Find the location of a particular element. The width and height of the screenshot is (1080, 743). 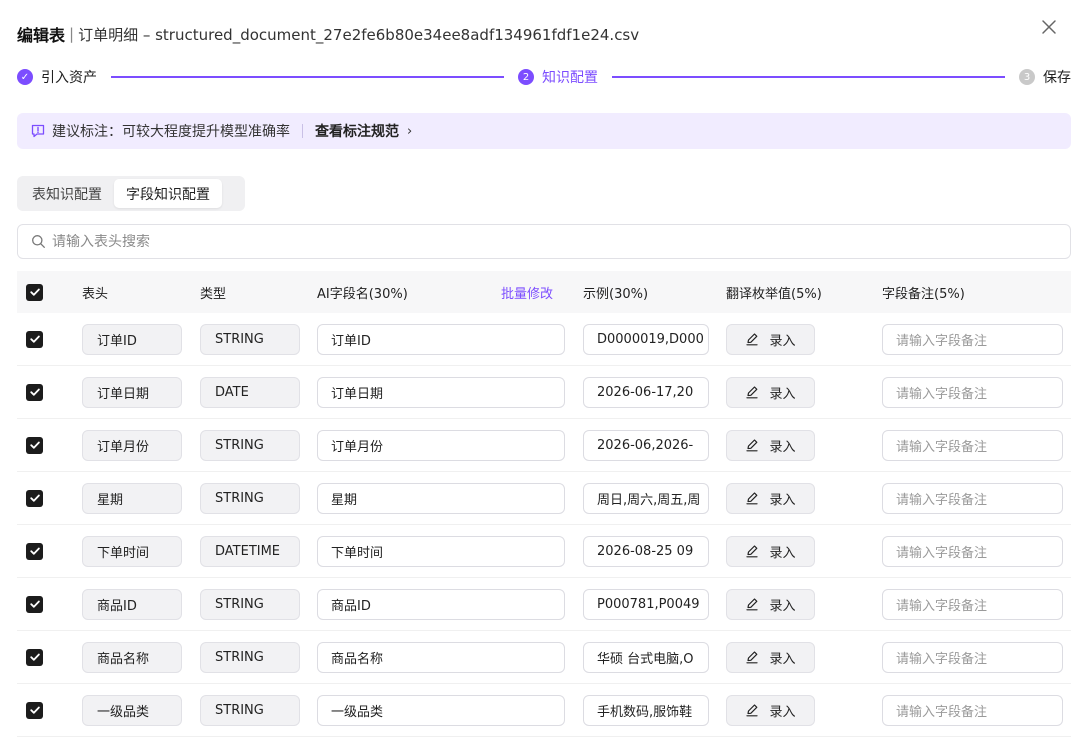

field-header-name: 商品名称 is located at coordinates (132, 657).